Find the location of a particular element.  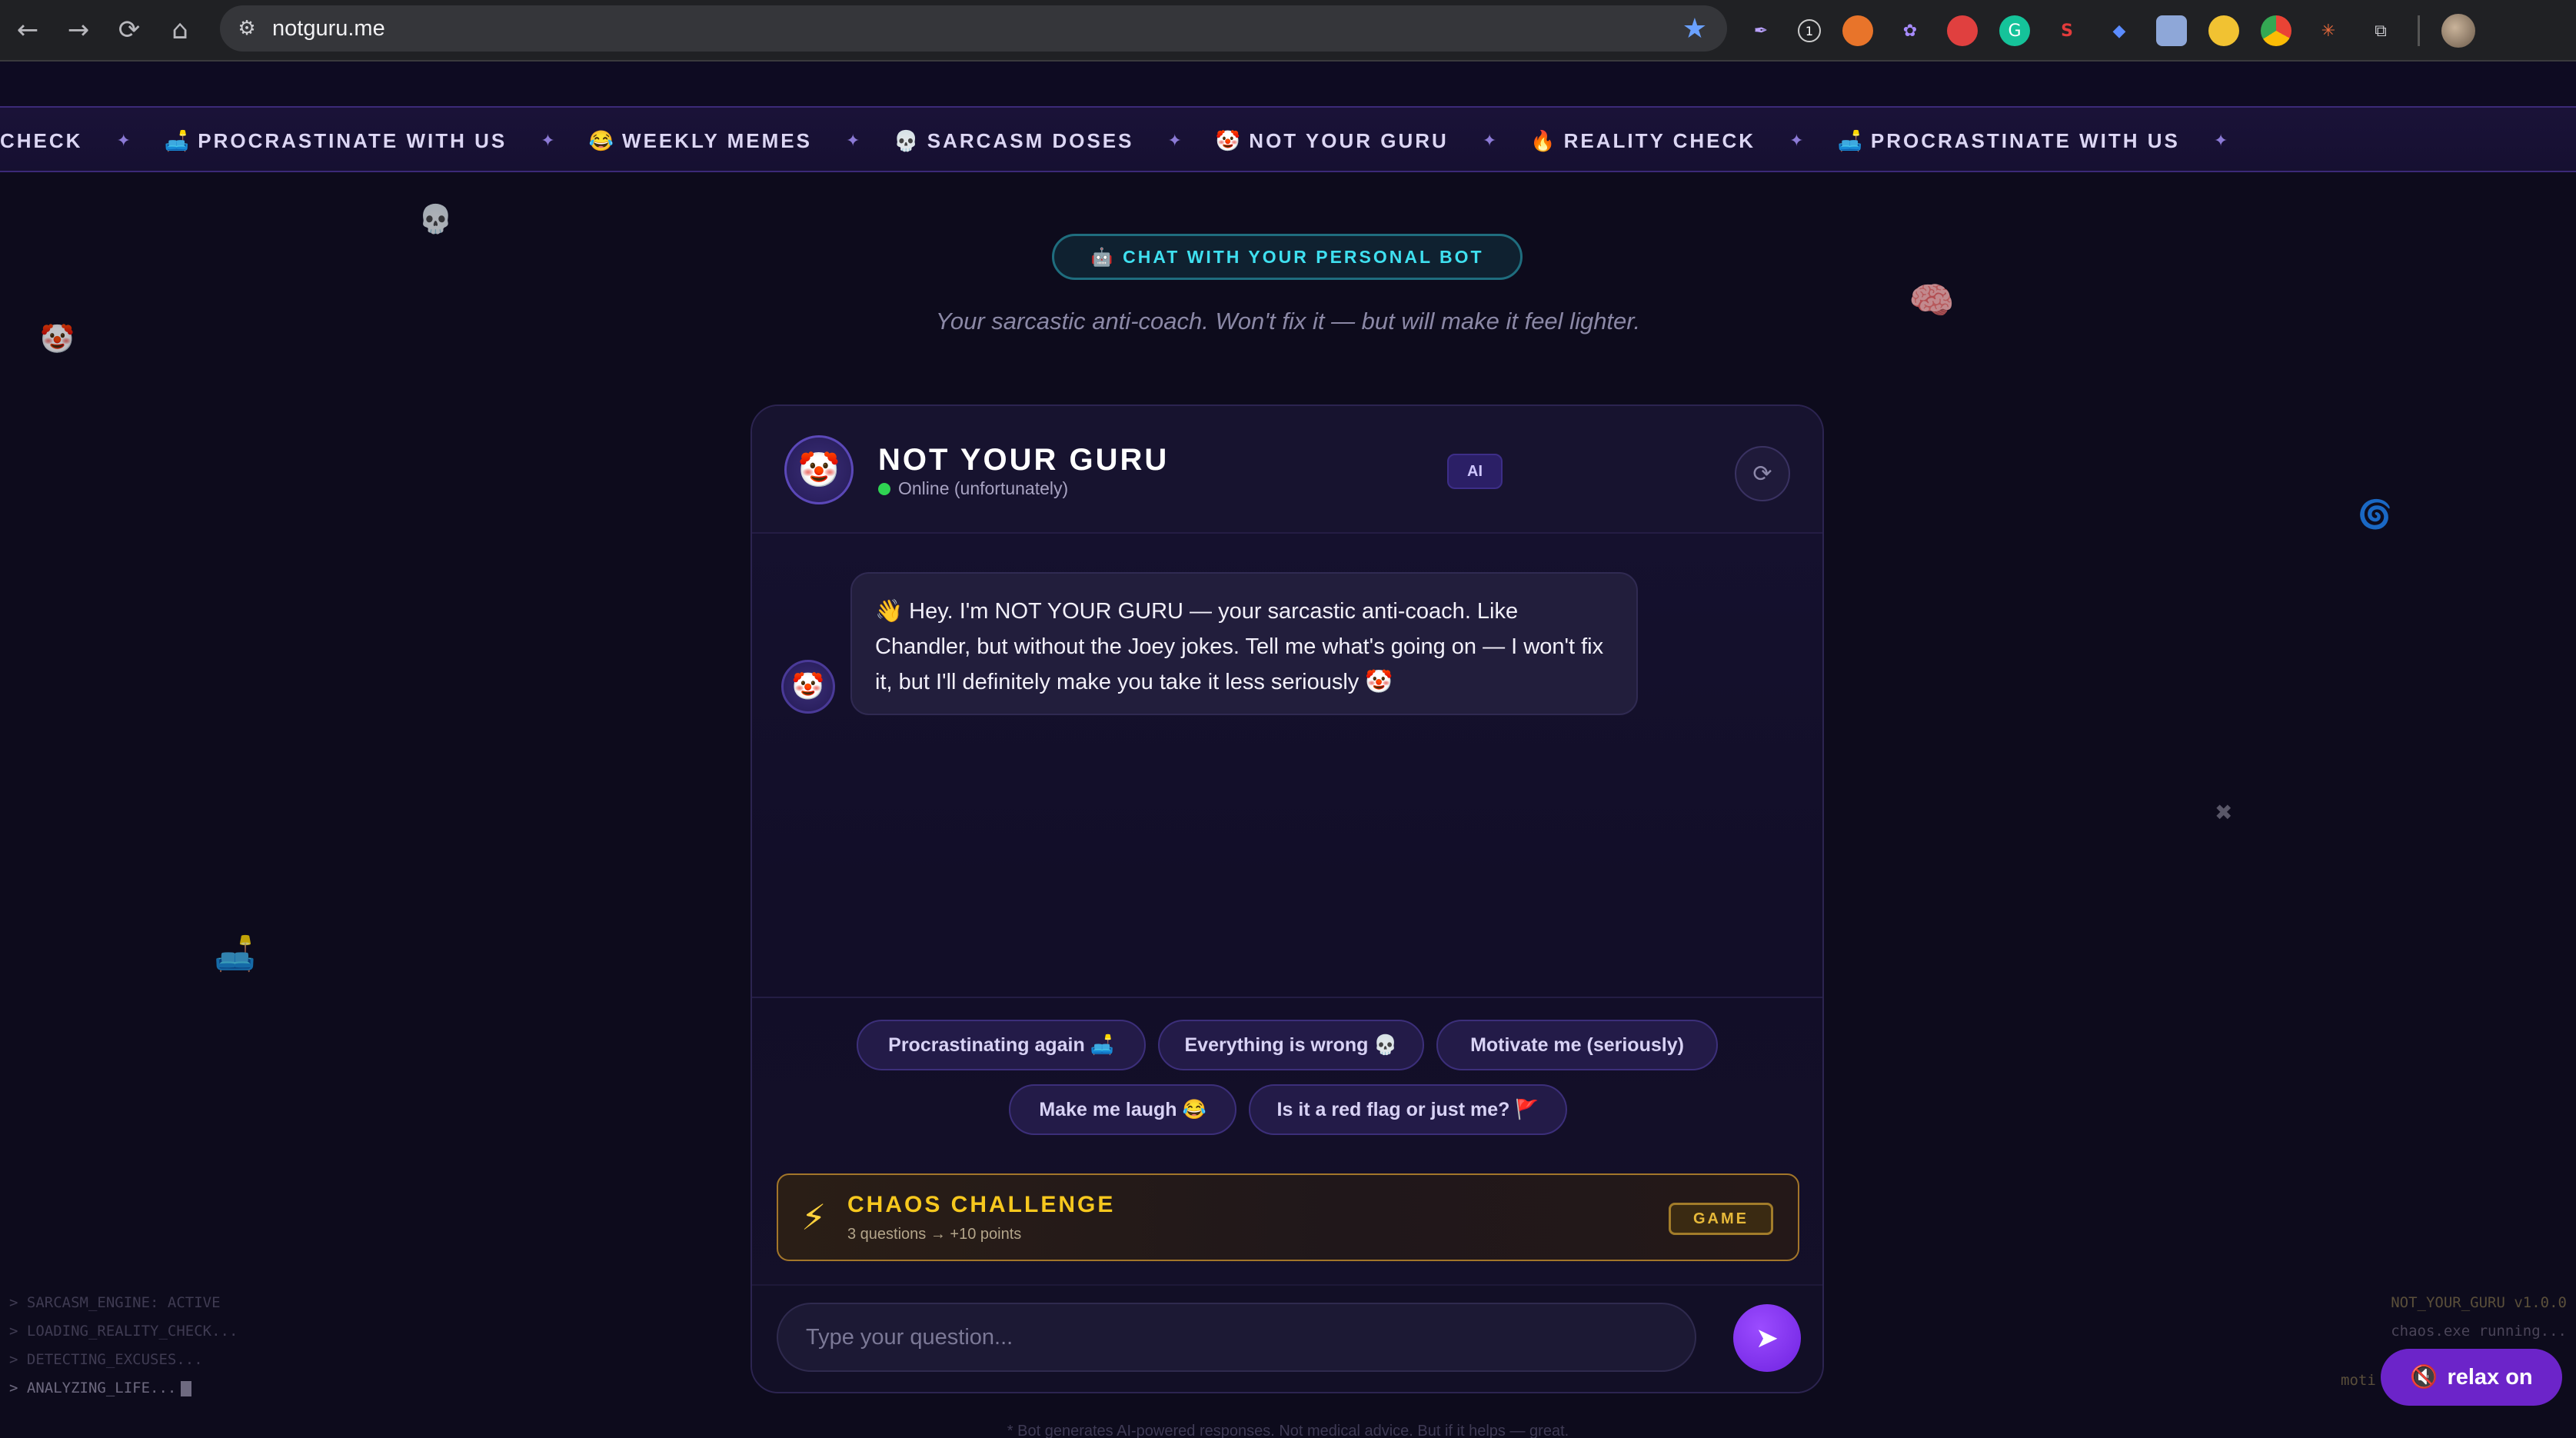

site-info-icon: ⚙ is located at coordinates (246, 29).